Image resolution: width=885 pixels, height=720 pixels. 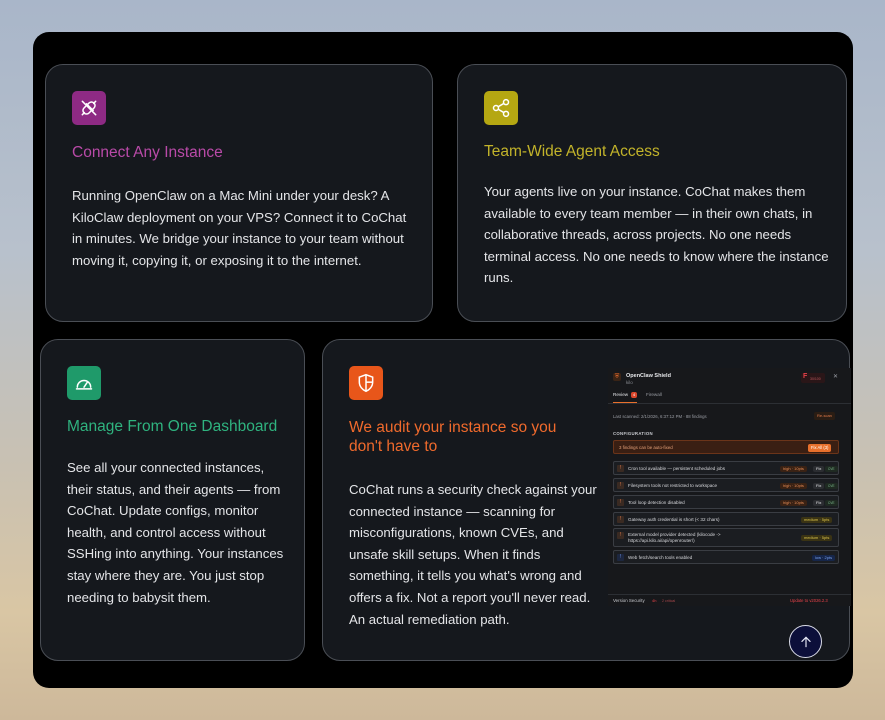 What do you see at coordinates (726, 447) in the screenshot?
I see `autofix-banner: 3 findings can be auto-fixed Fix All (3)` at bounding box center [726, 447].